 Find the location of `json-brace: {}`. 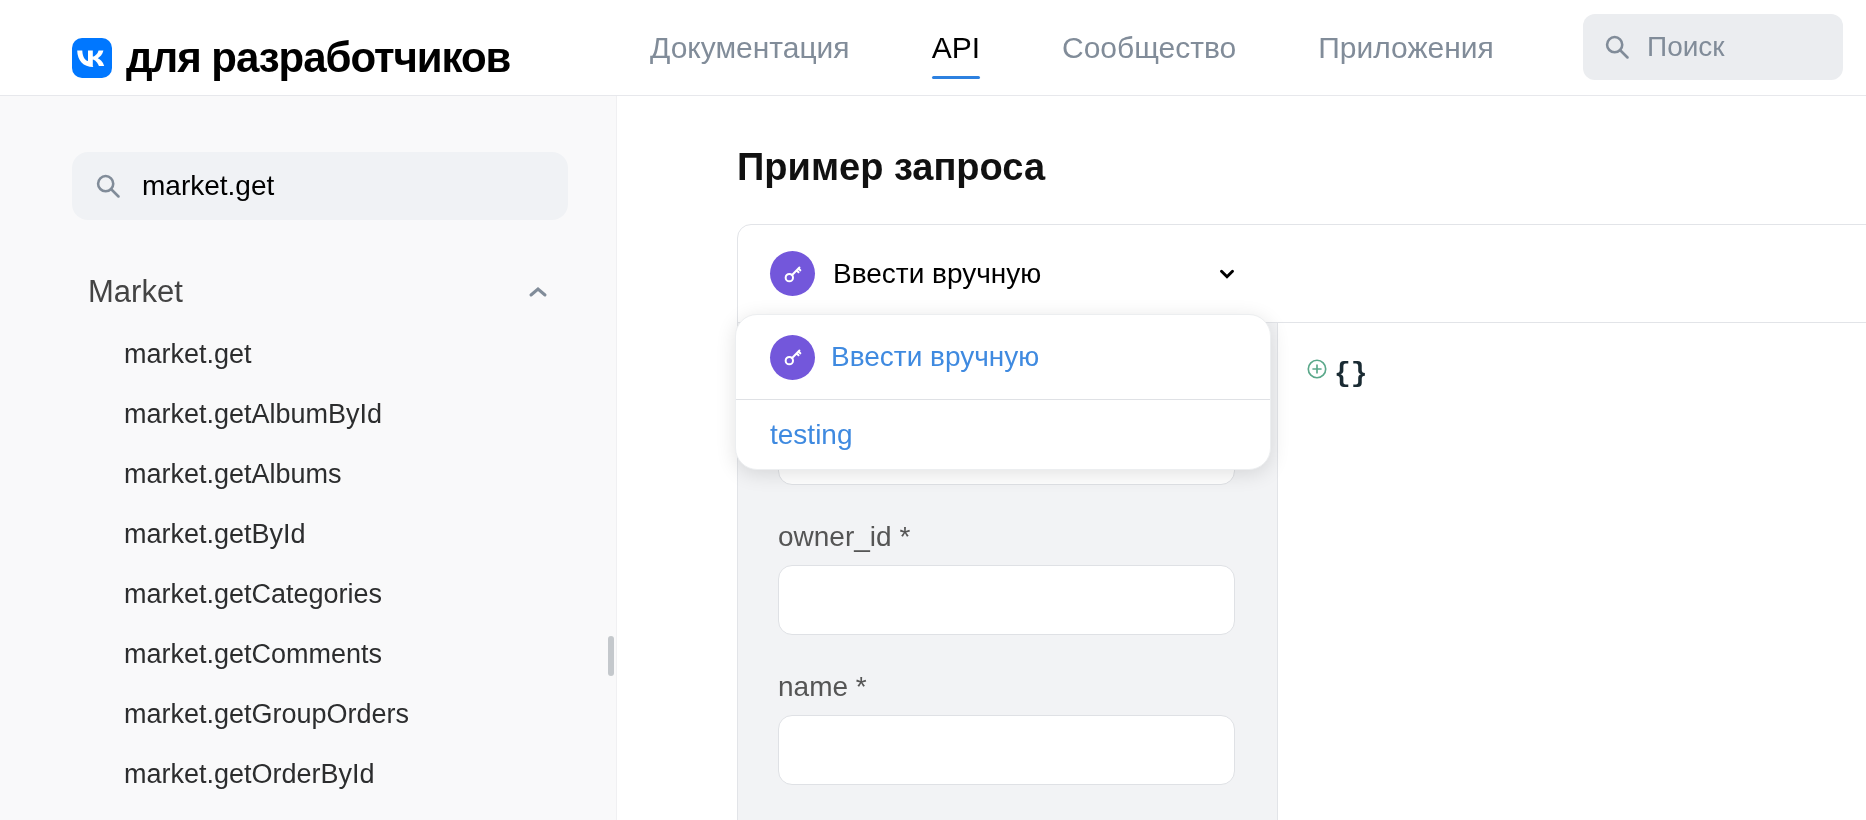

json-brace: {} is located at coordinates (1351, 374).